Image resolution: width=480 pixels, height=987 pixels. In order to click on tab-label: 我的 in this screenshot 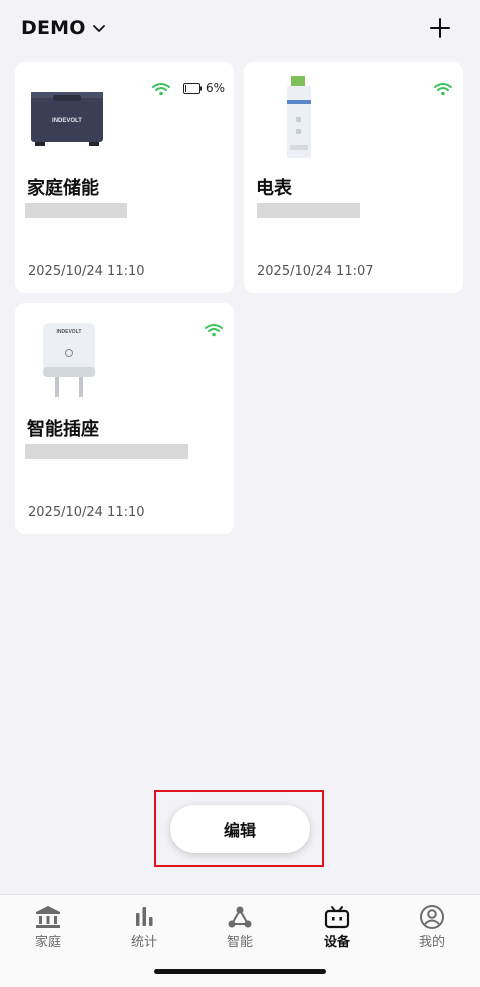, I will do `click(431, 942)`.